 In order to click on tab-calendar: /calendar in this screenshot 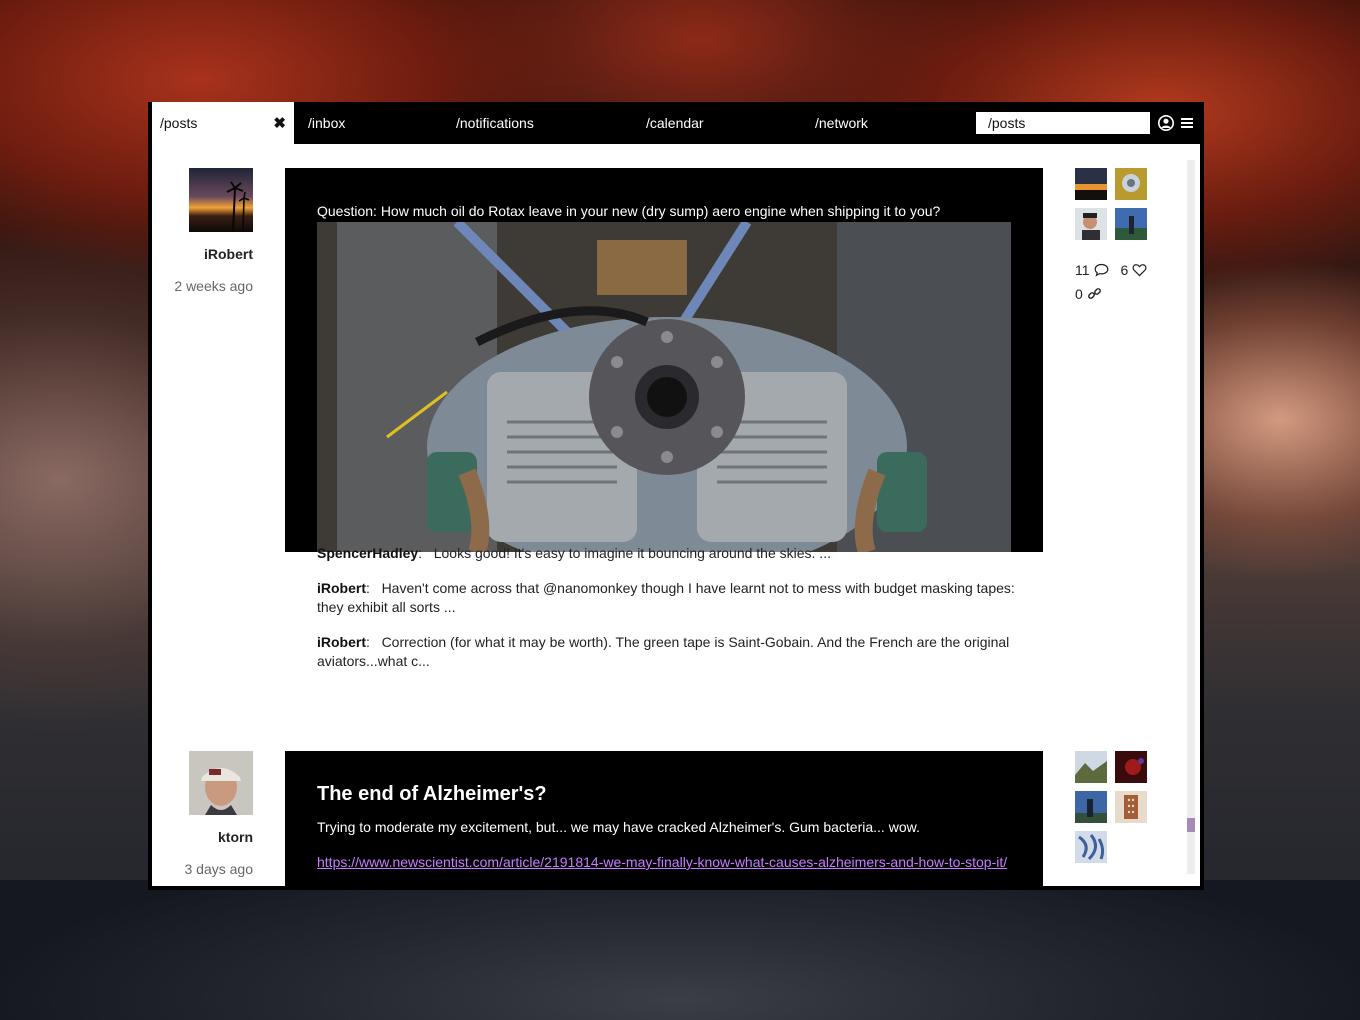, I will do `click(675, 123)`.